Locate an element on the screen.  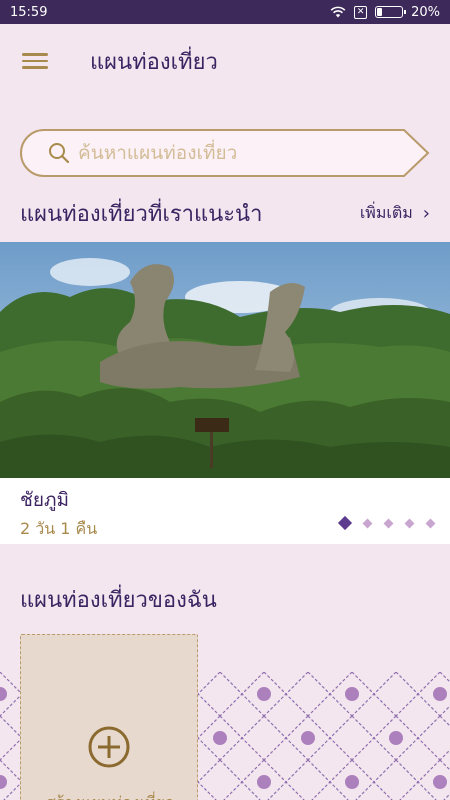
status-icons: ✕ 20% is located at coordinates (385, 12).